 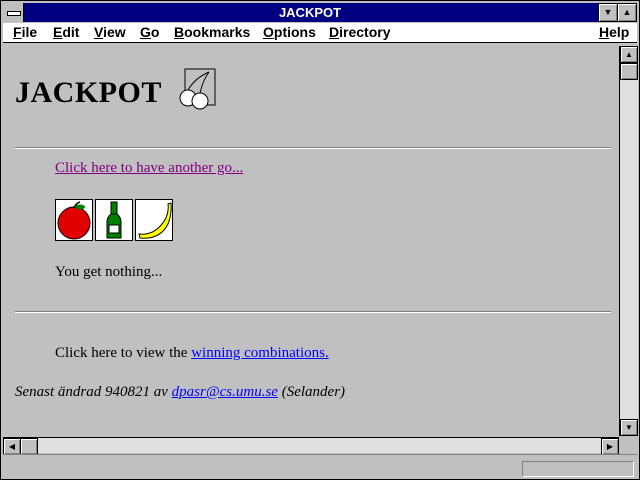 I want to click on menu-bookmarks: Bookmarks, so click(x=212, y=32).